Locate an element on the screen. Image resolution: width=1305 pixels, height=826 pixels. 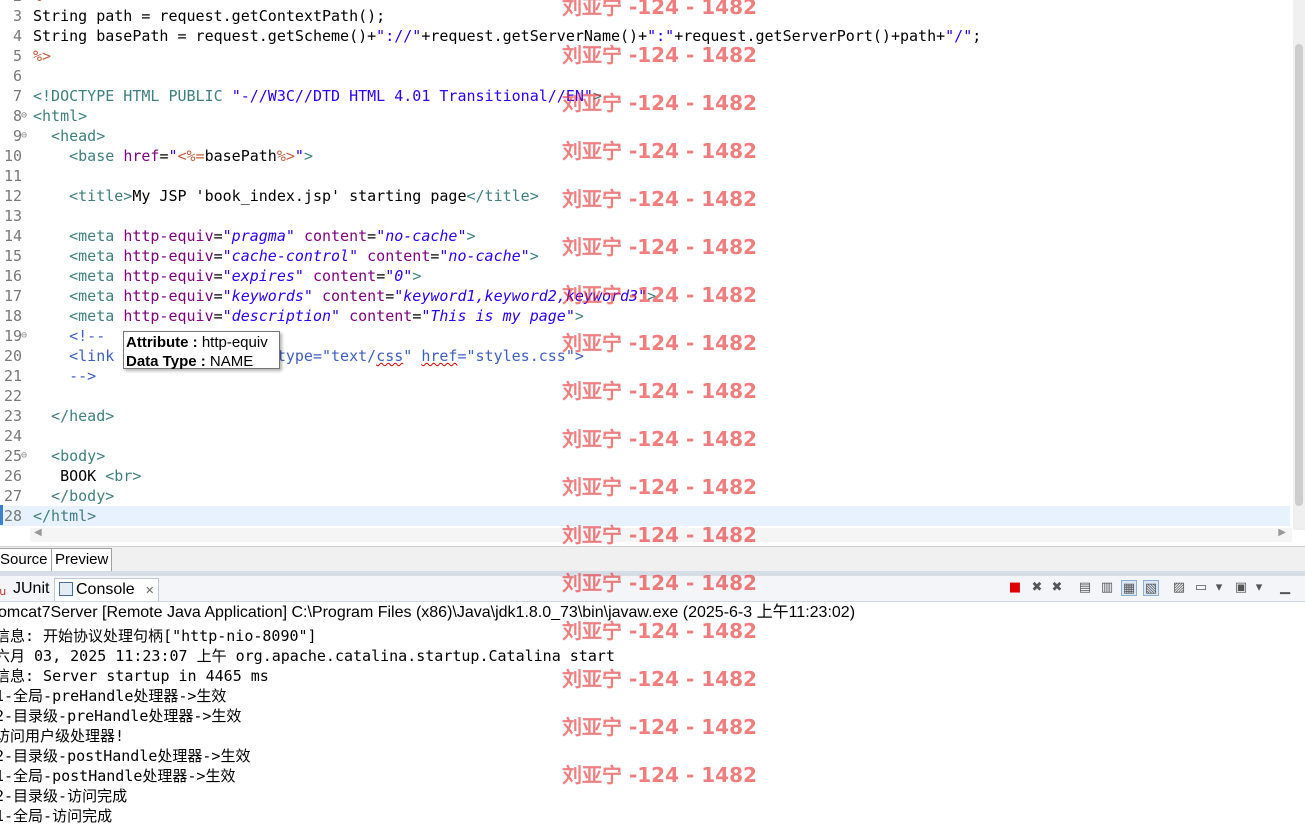
tab-source: Source is located at coordinates (26, 560).